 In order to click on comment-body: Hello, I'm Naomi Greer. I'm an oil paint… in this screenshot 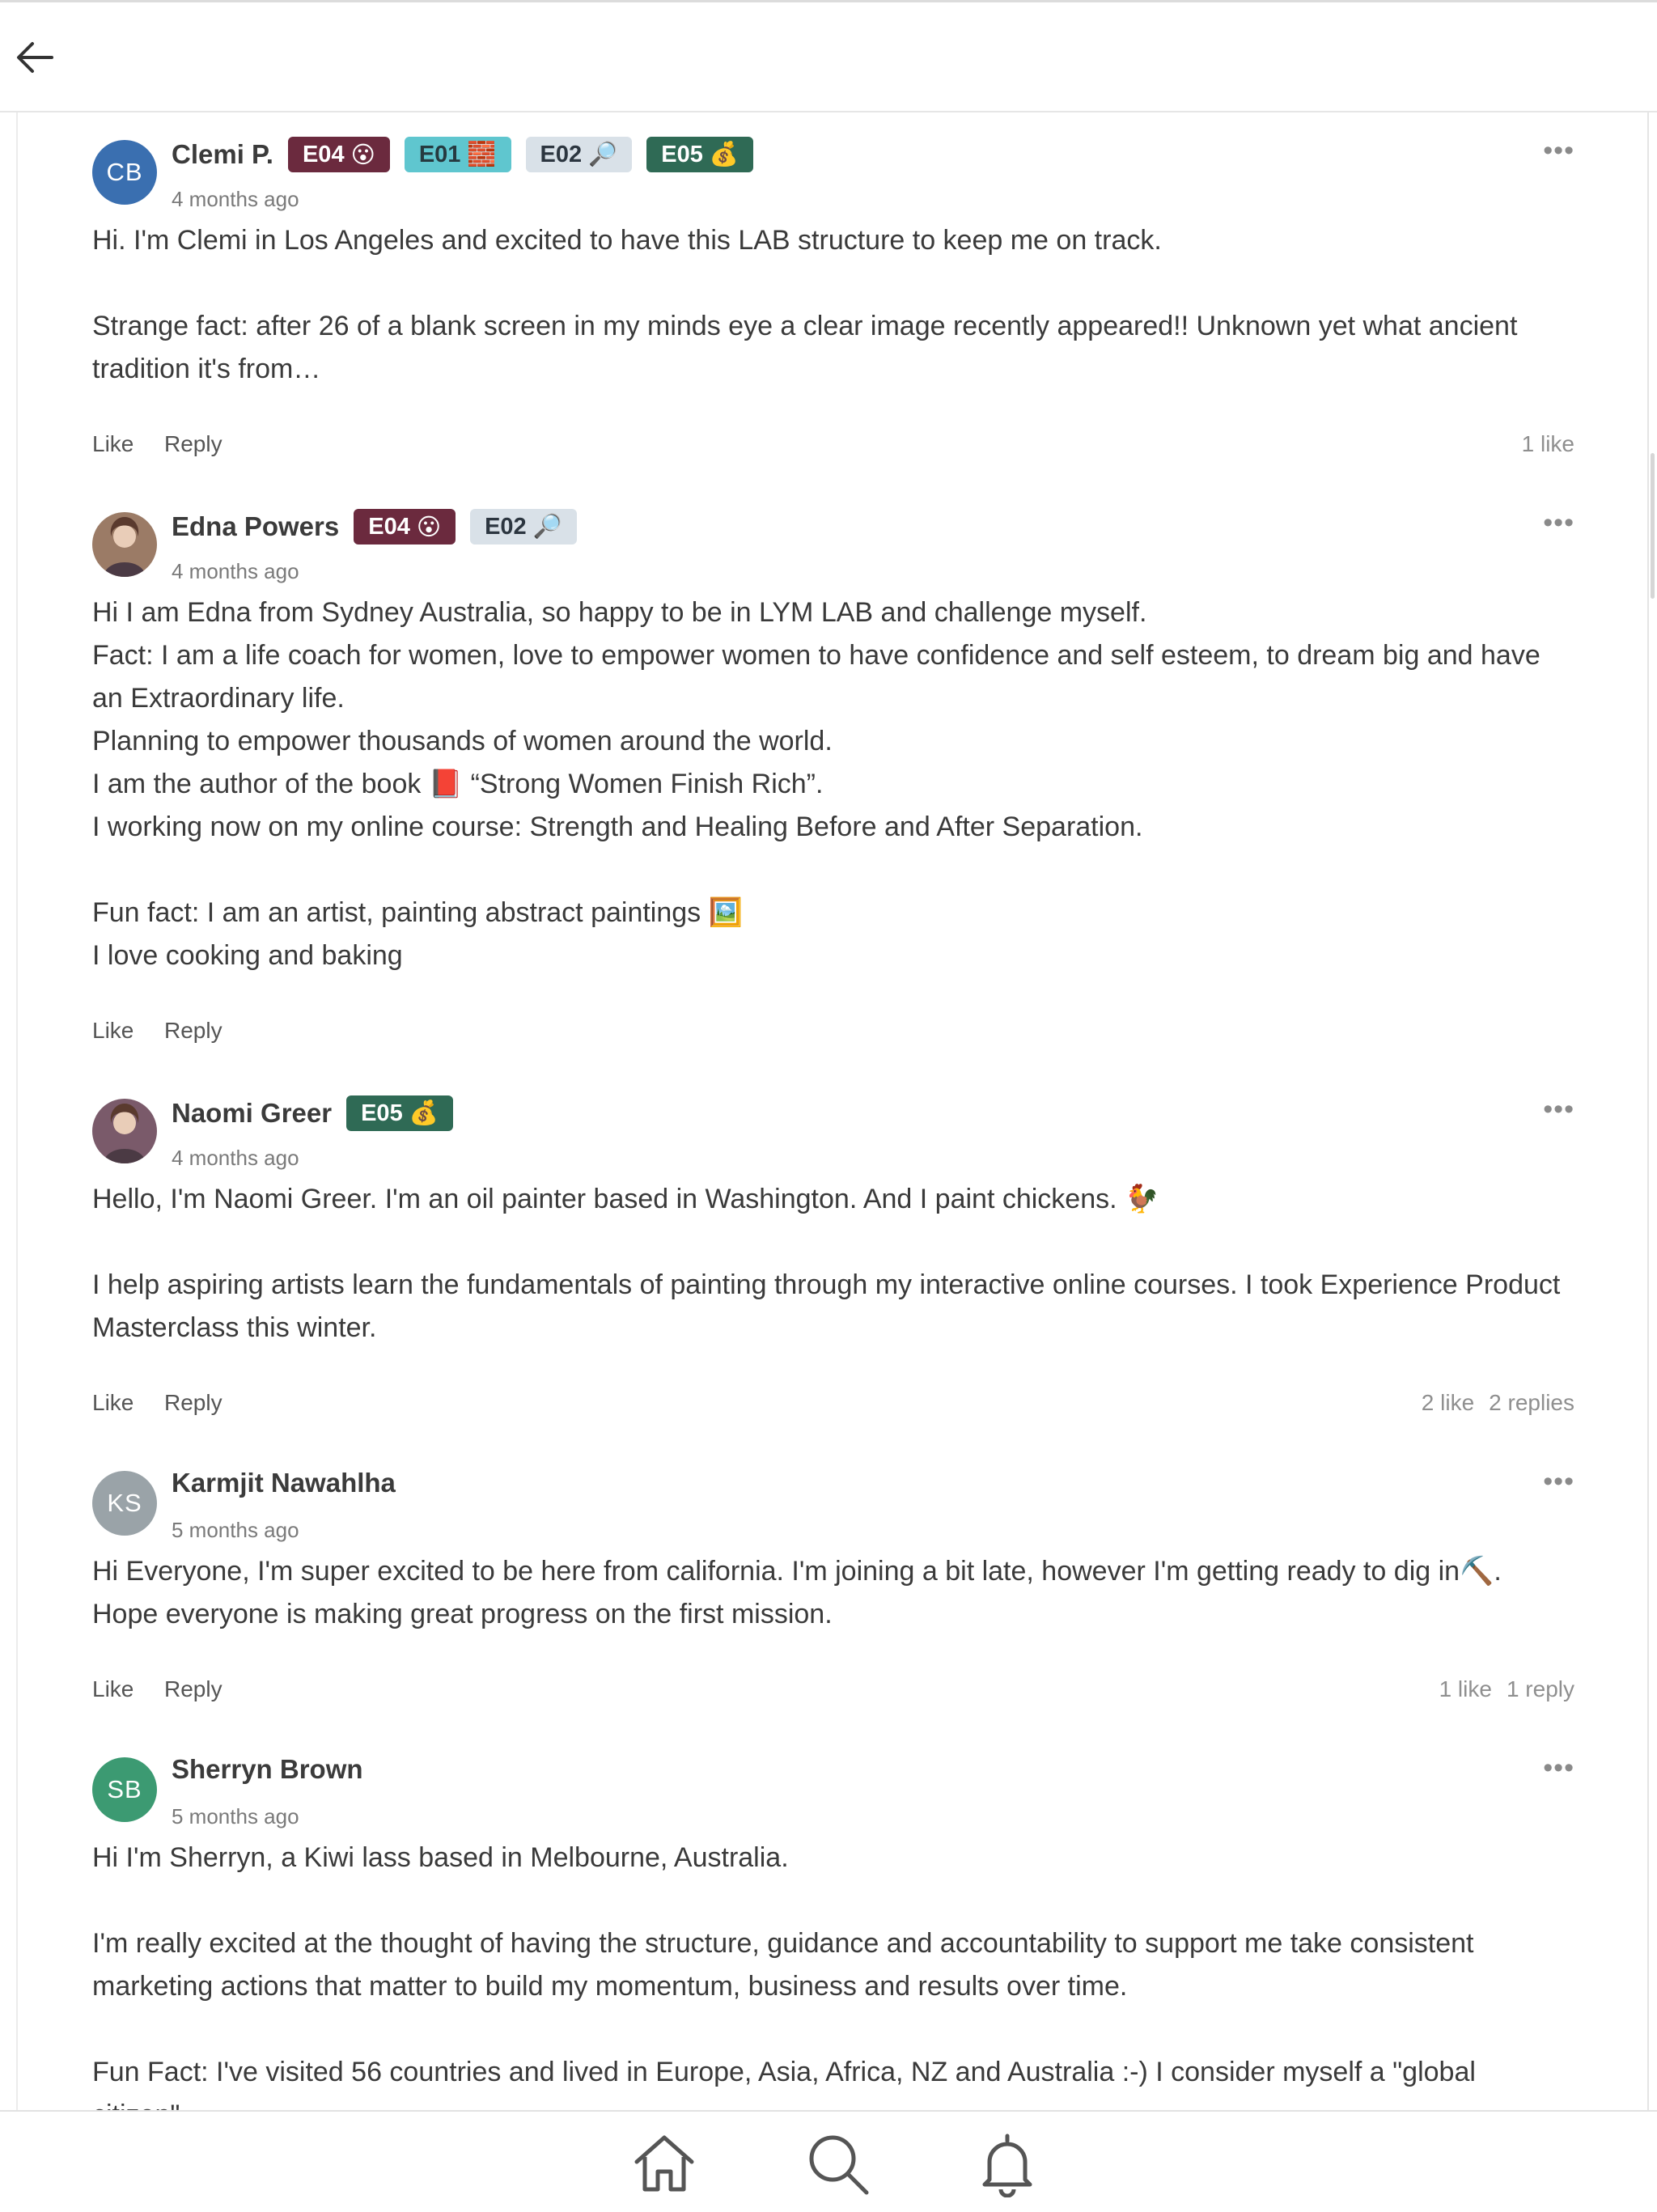, I will do `click(828, 1264)`.